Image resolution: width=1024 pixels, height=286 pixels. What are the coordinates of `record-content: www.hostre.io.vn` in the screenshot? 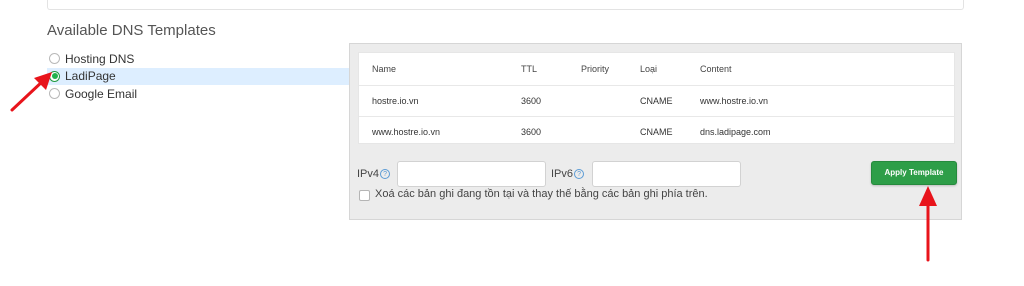 It's located at (734, 101).